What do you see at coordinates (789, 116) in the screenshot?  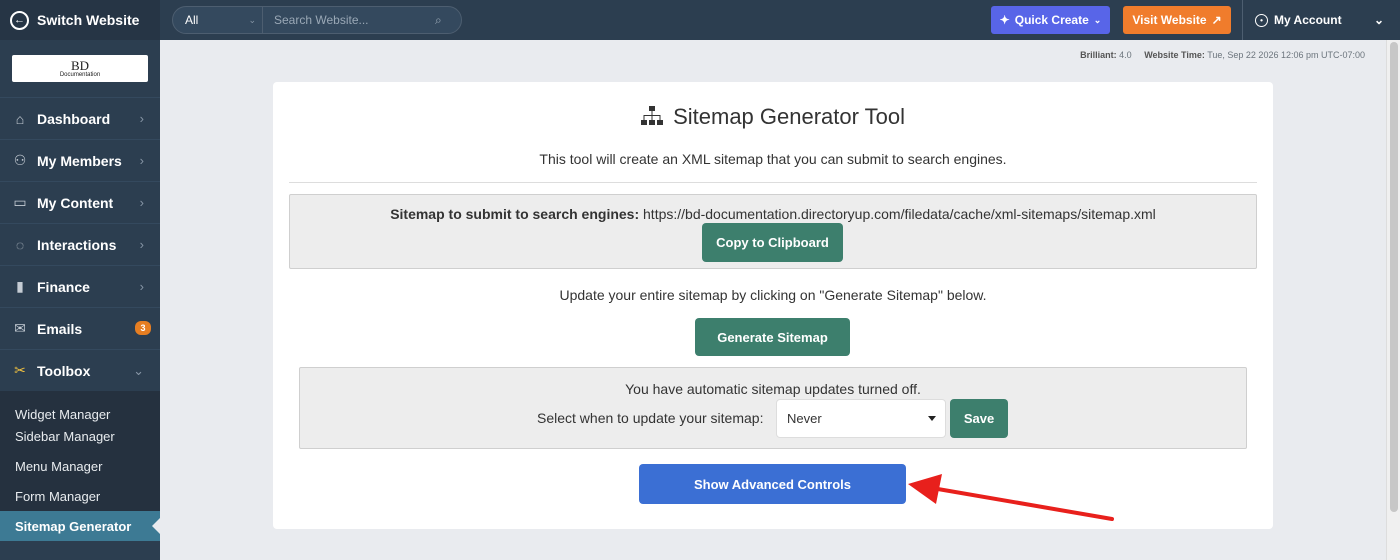 I see `page-title-text: Sitemap Generator Tool` at bounding box center [789, 116].